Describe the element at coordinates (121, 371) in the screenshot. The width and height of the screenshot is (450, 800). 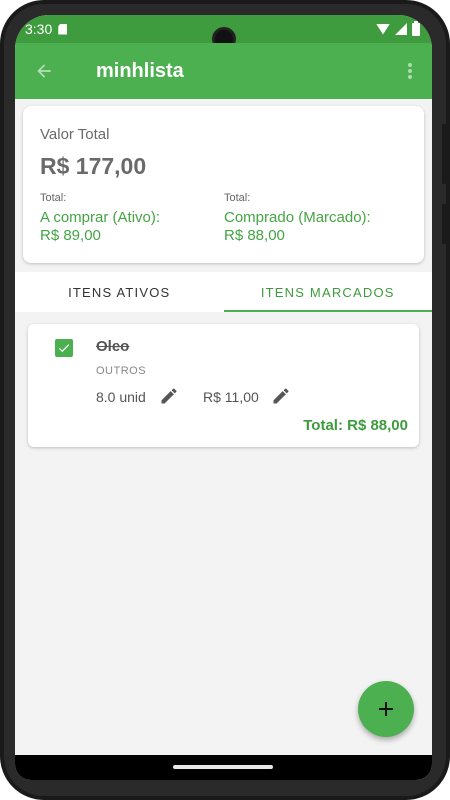
I see `item-category: OUTROS` at that location.